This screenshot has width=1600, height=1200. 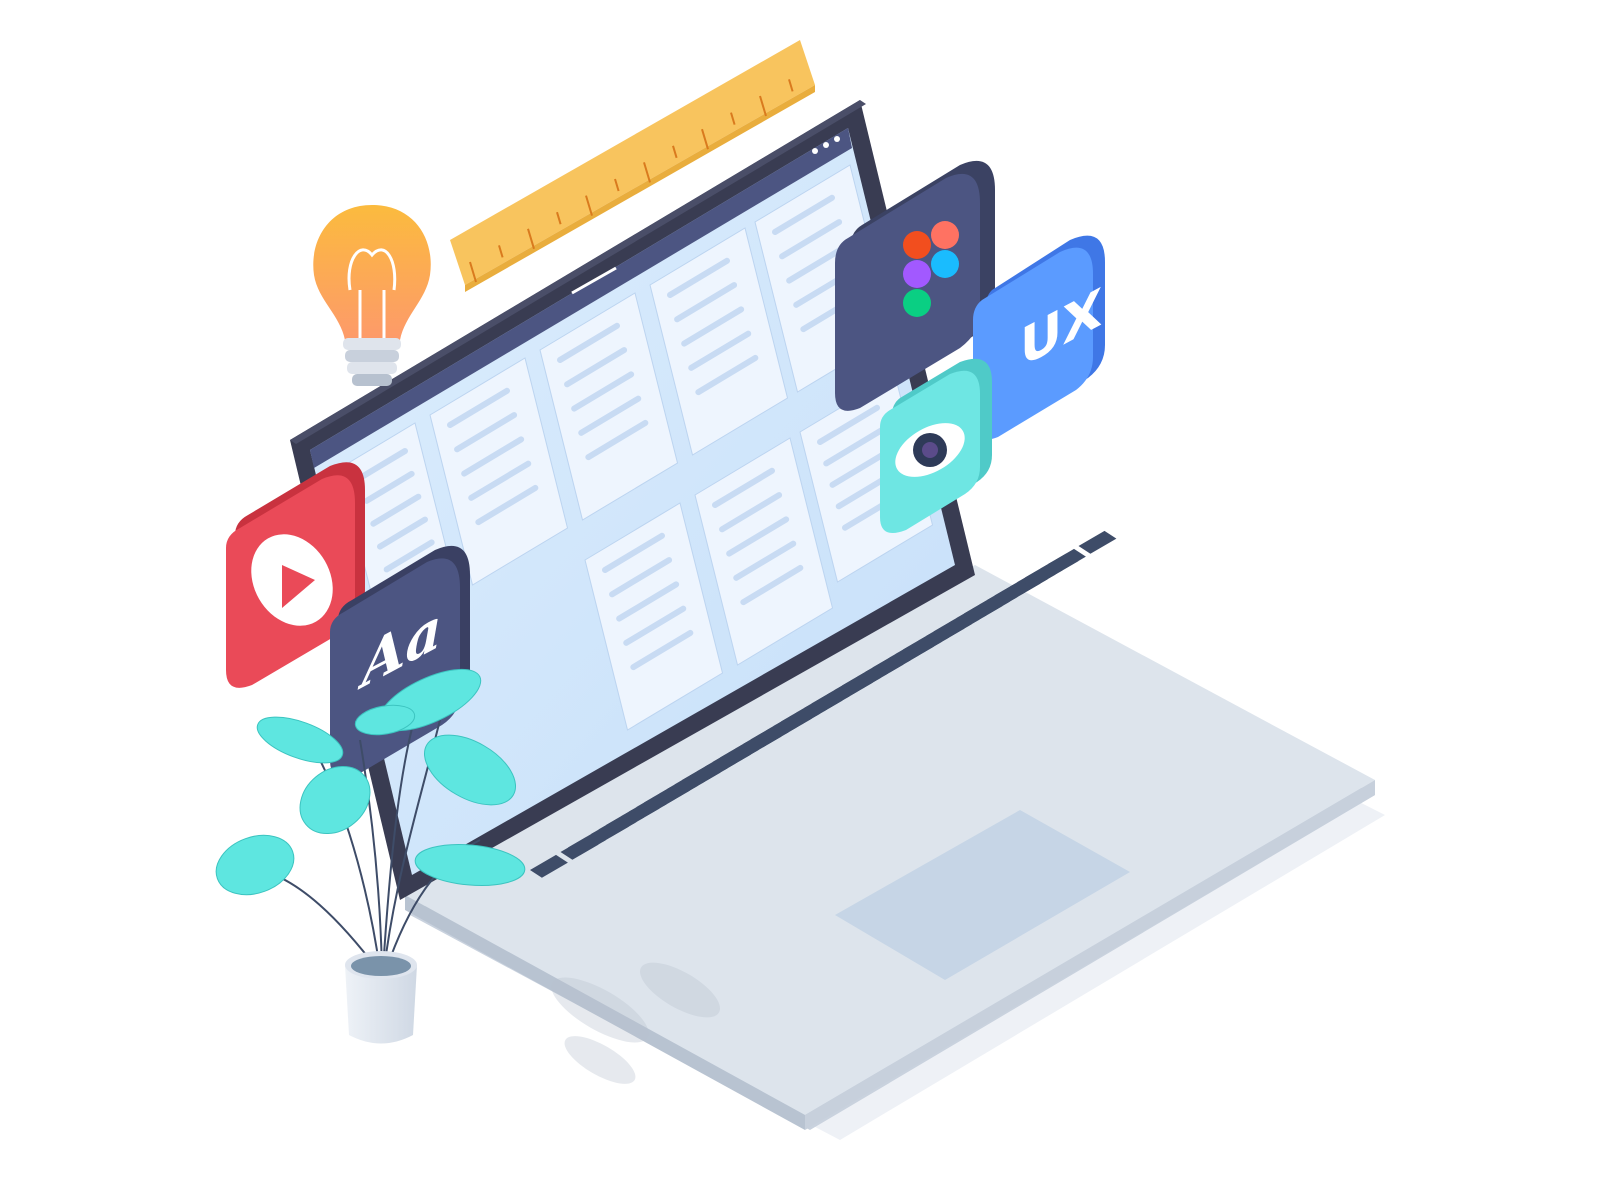 I want to click on light-bulb-icon, so click(x=372, y=295).